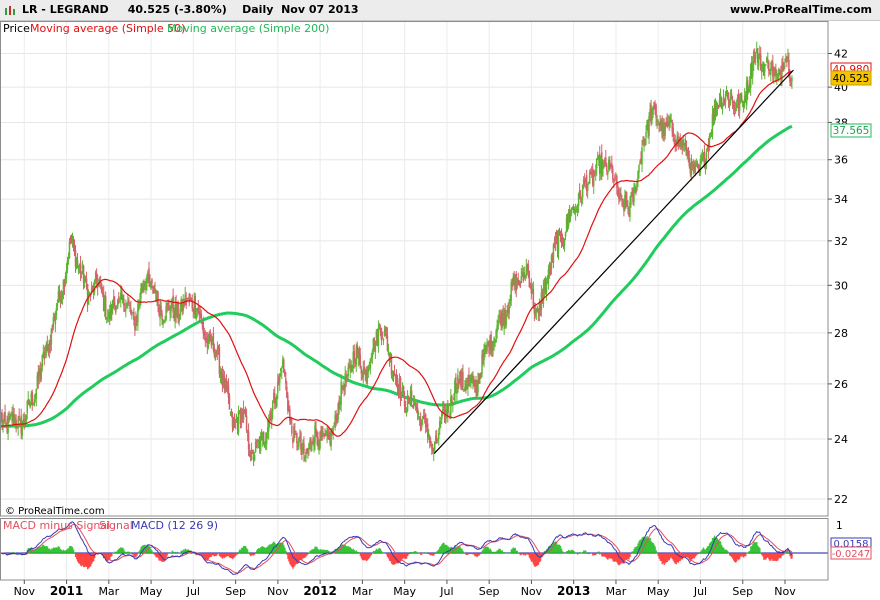 The width and height of the screenshot is (880, 600). What do you see at coordinates (841, 54) in the screenshot?
I see `y-tick-label: 42` at bounding box center [841, 54].